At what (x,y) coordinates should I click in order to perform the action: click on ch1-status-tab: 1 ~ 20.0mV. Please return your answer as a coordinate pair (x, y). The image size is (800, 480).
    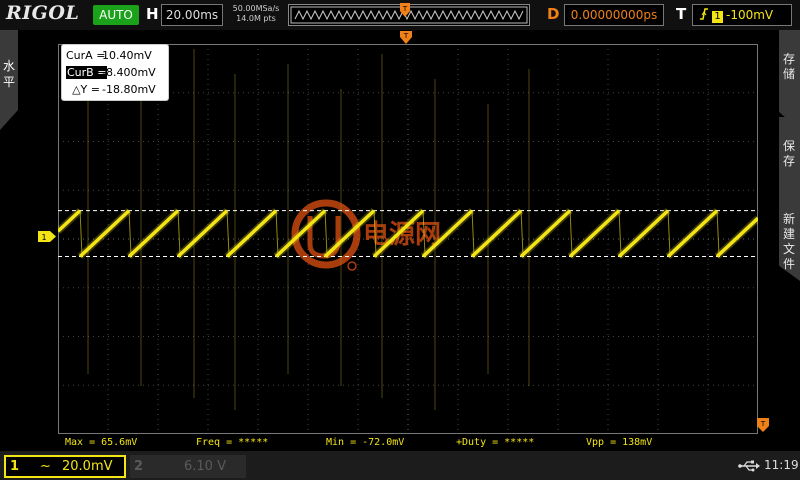
    Looking at the image, I should click on (65, 466).